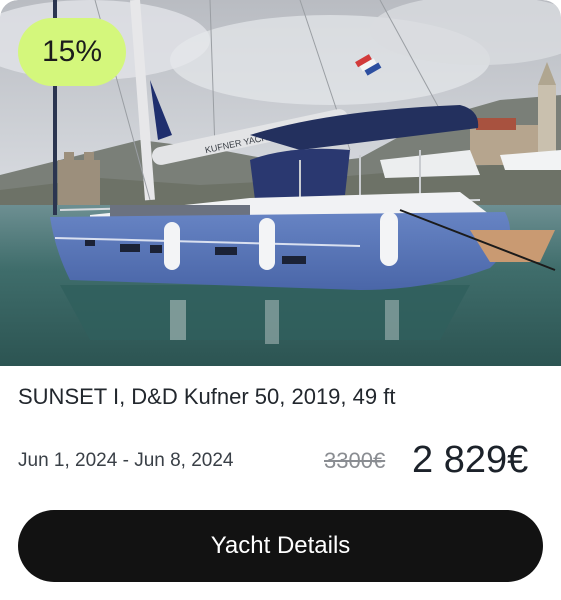 The width and height of the screenshot is (561, 600). What do you see at coordinates (207, 396) in the screenshot?
I see `yacht-title: SUNSET I, D&D Kufner 50, 2019, 49 ft` at bounding box center [207, 396].